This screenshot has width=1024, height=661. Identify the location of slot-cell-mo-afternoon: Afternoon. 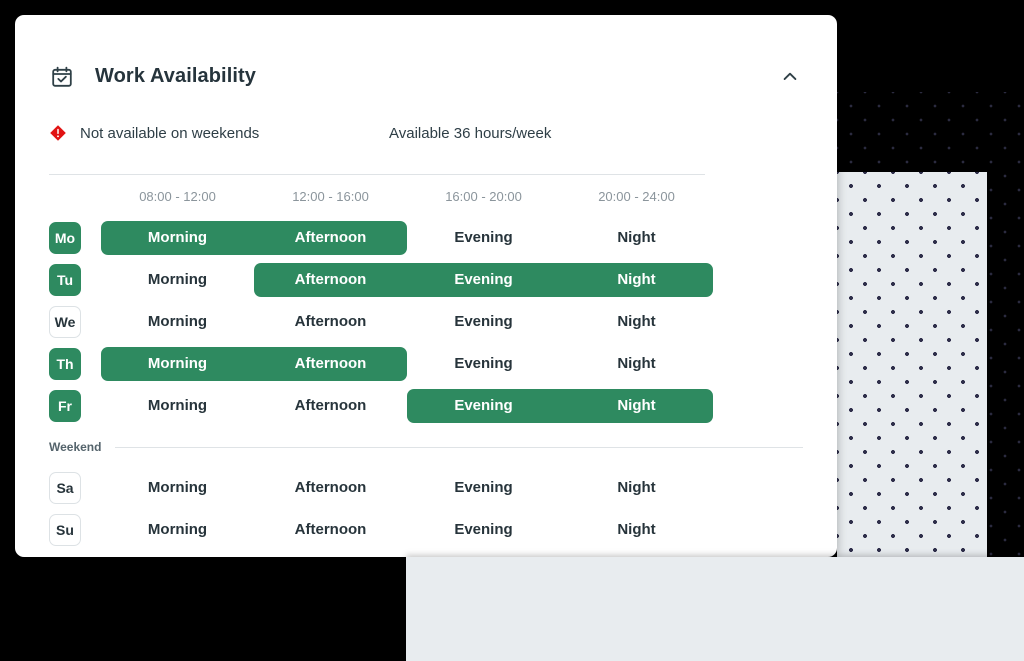
(330, 238).